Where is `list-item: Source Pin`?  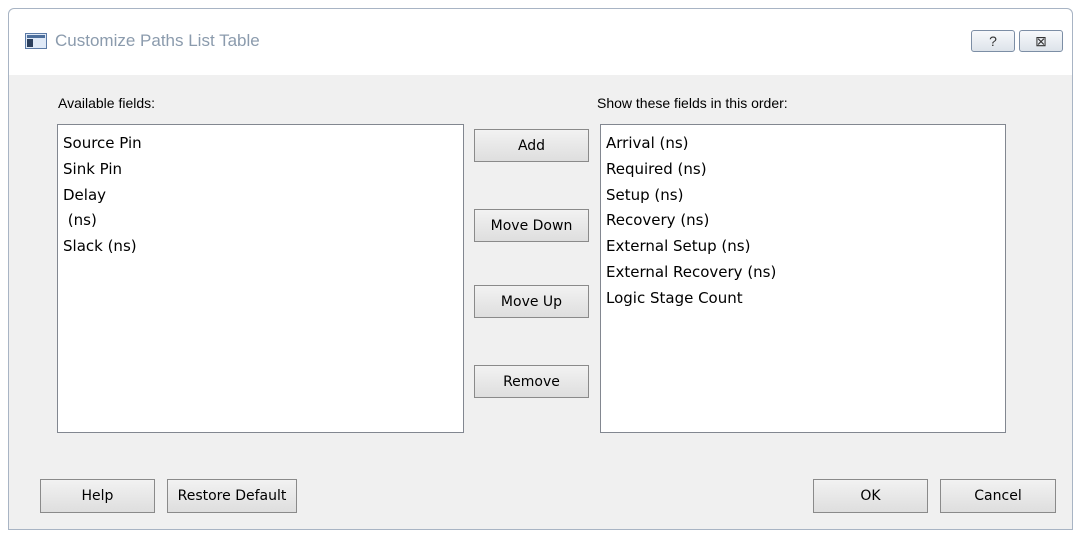
list-item: Source Pin is located at coordinates (260, 144).